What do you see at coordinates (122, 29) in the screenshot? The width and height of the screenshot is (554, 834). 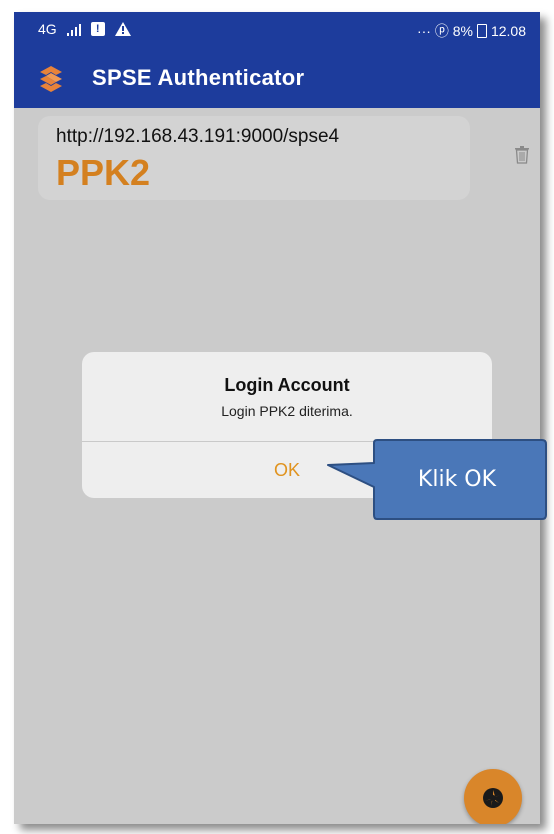 I see `warning-icon` at bounding box center [122, 29].